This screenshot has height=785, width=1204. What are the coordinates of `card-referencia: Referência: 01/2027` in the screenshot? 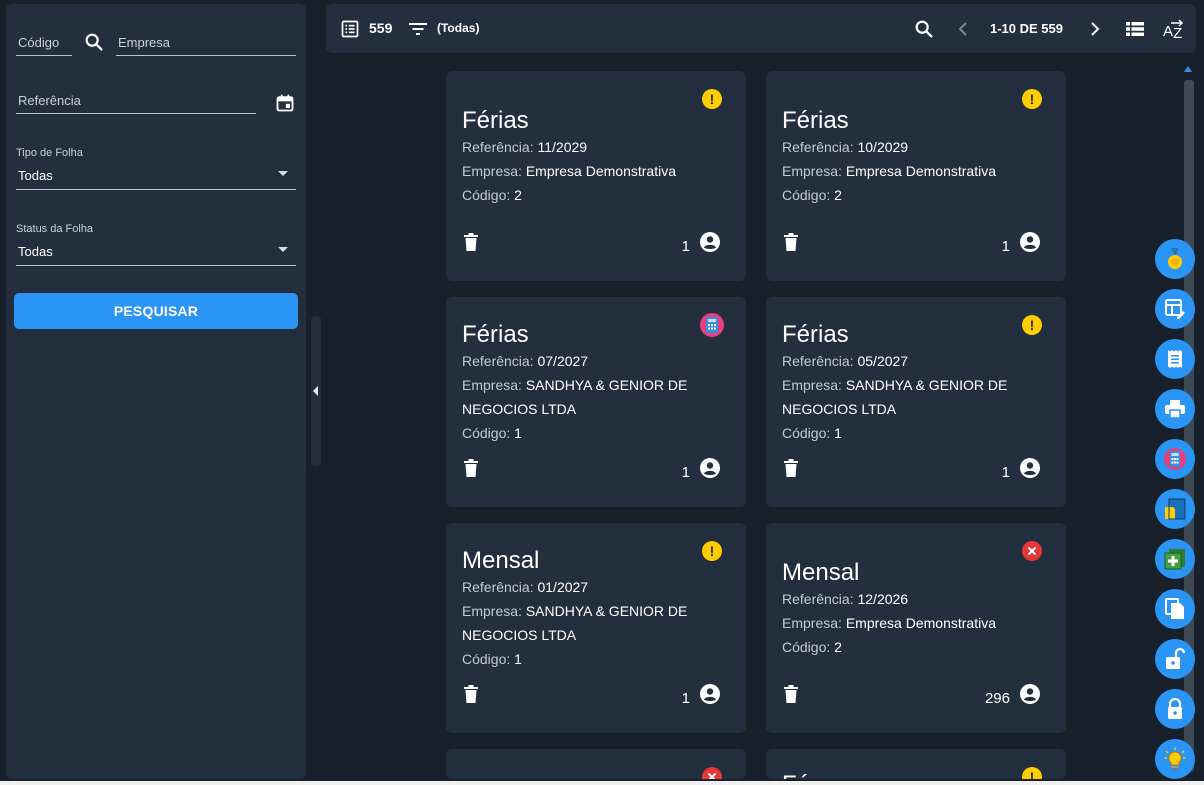 It's located at (597, 587).